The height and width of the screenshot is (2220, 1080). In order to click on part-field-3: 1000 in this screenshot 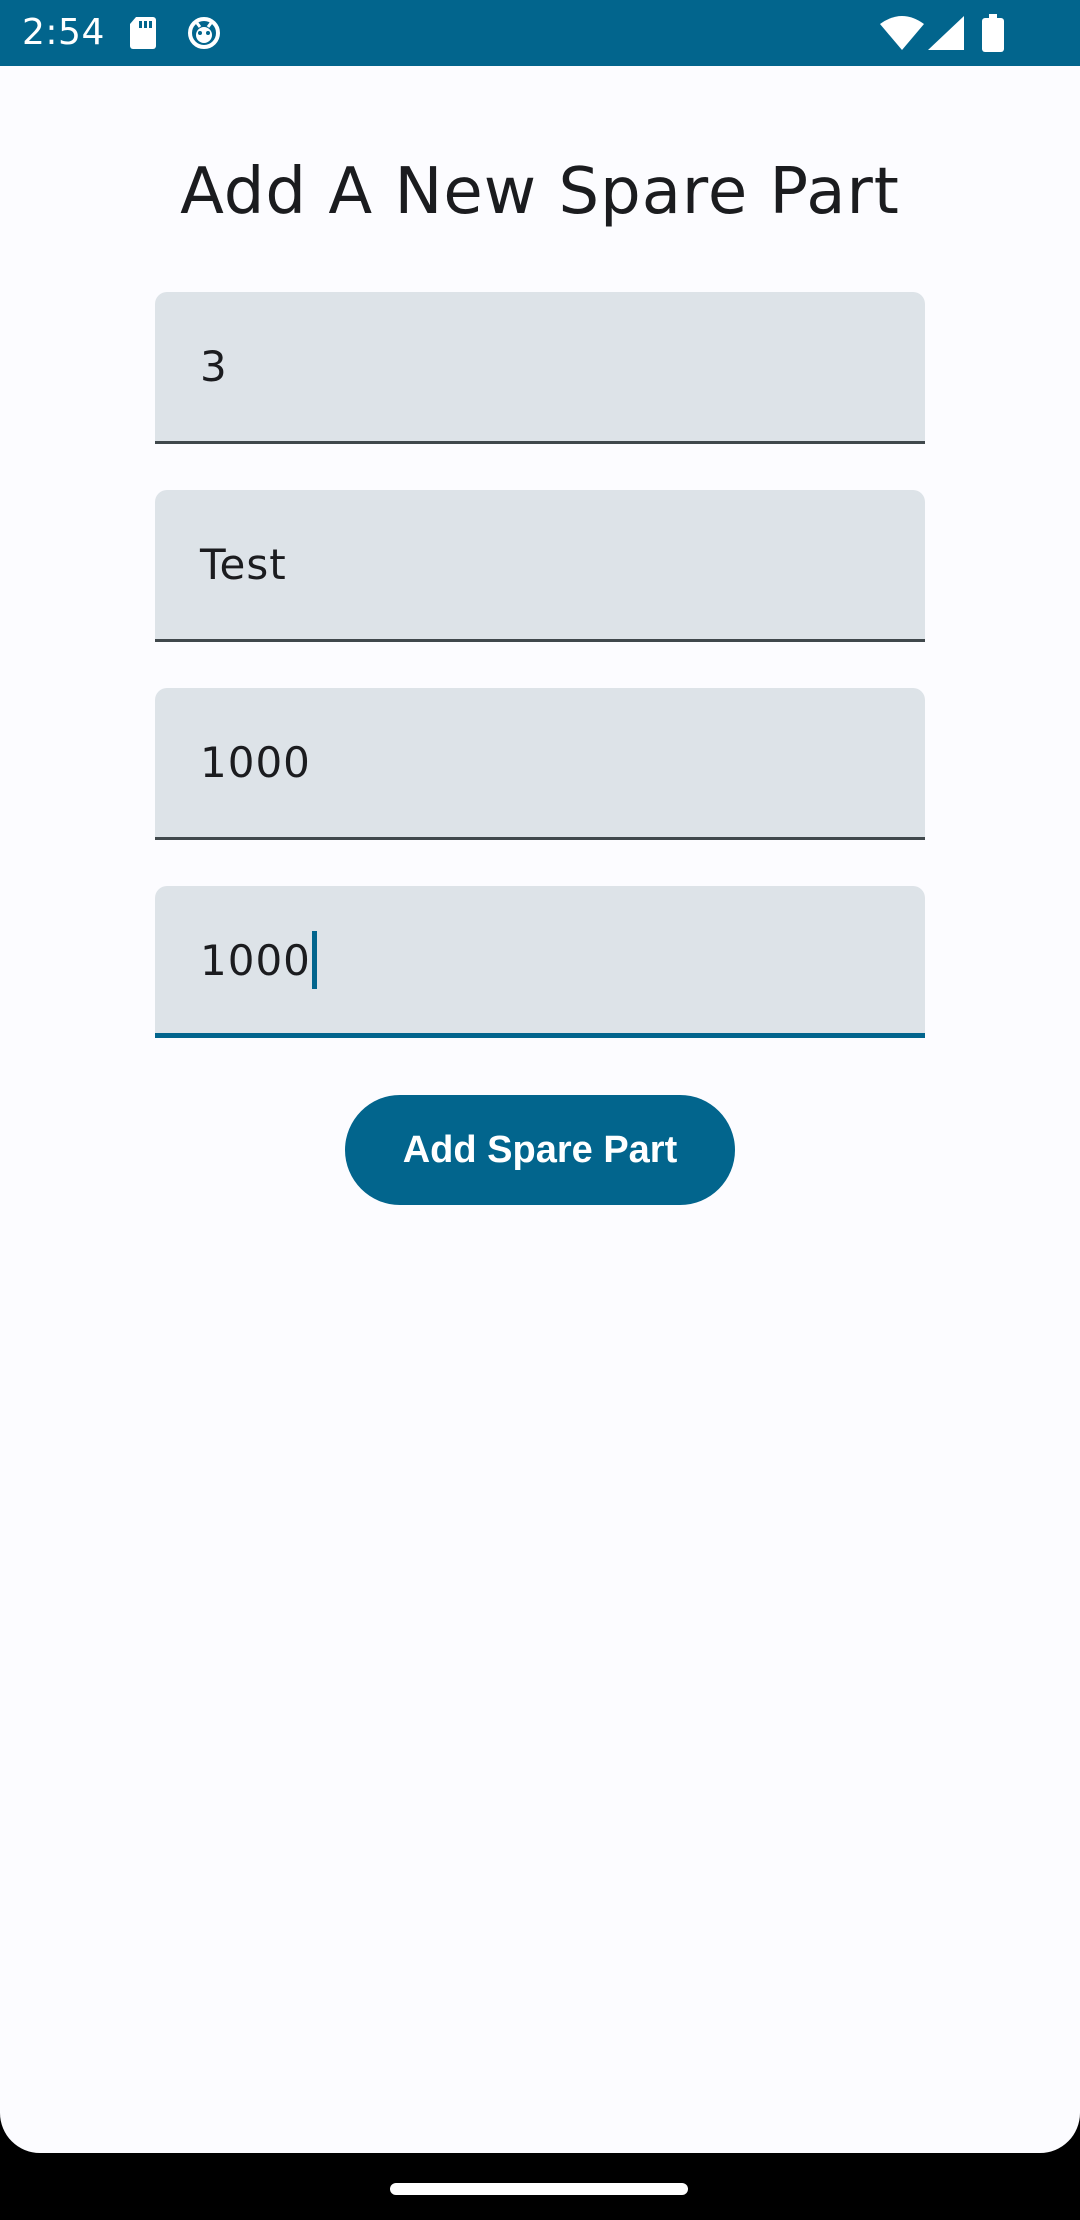, I will do `click(540, 764)`.